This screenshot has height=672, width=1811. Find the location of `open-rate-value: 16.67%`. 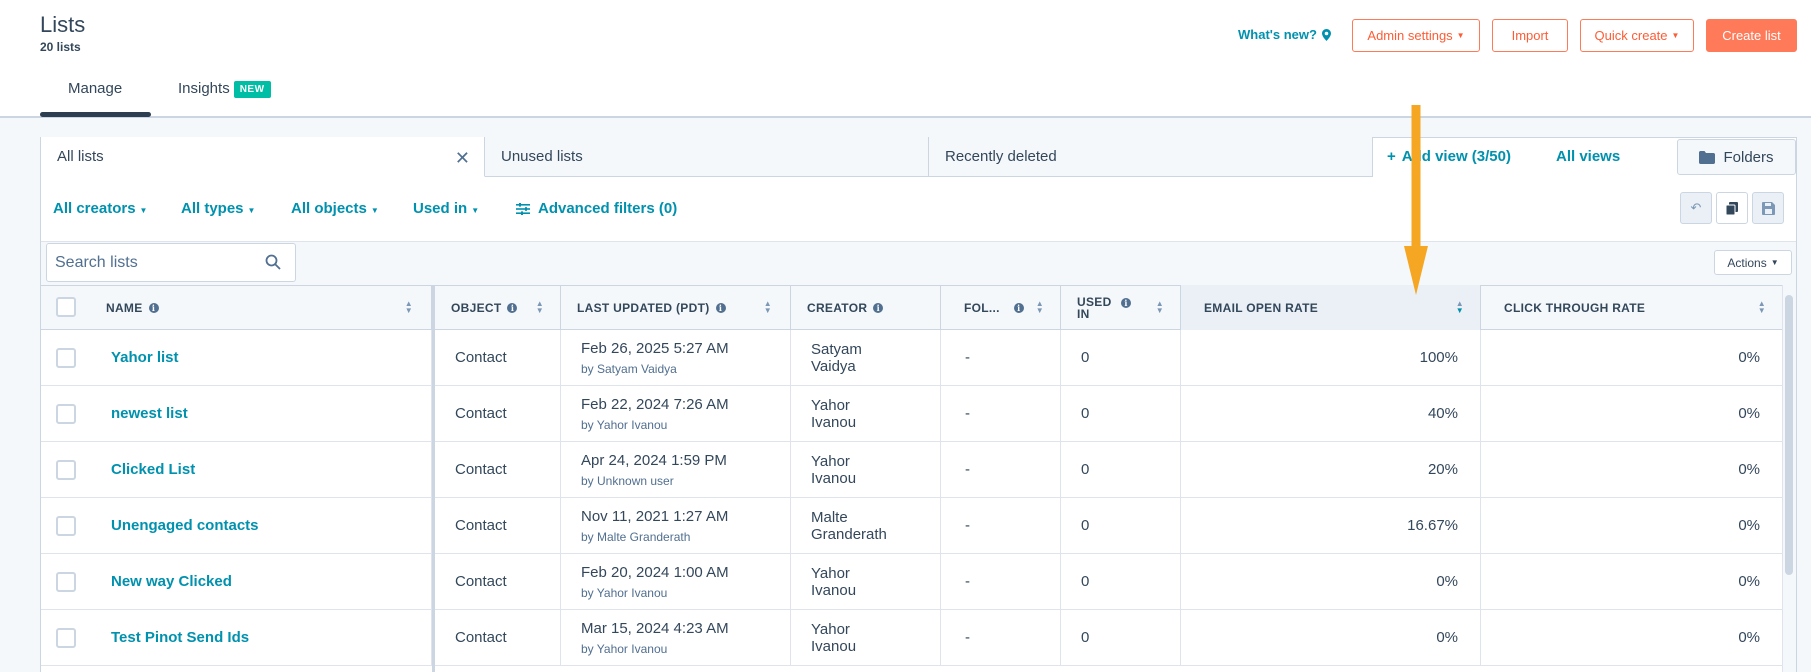

open-rate-value: 16.67% is located at coordinates (1432, 525).